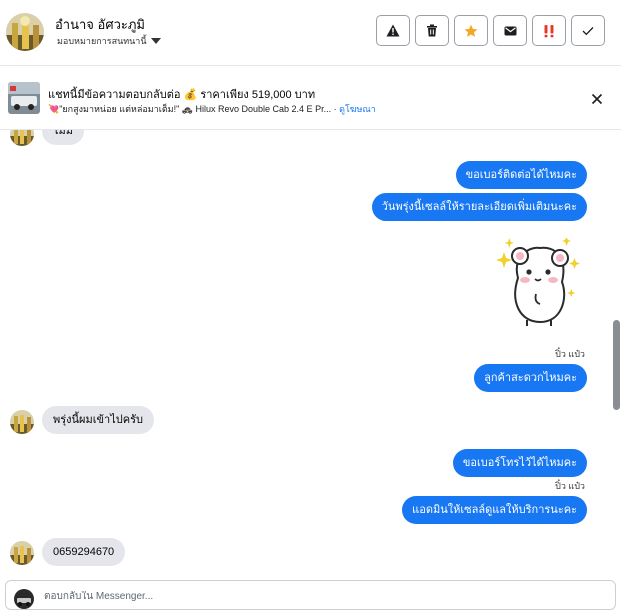 This screenshot has height=610, width=621. I want to click on mark-spam-button, so click(393, 30).